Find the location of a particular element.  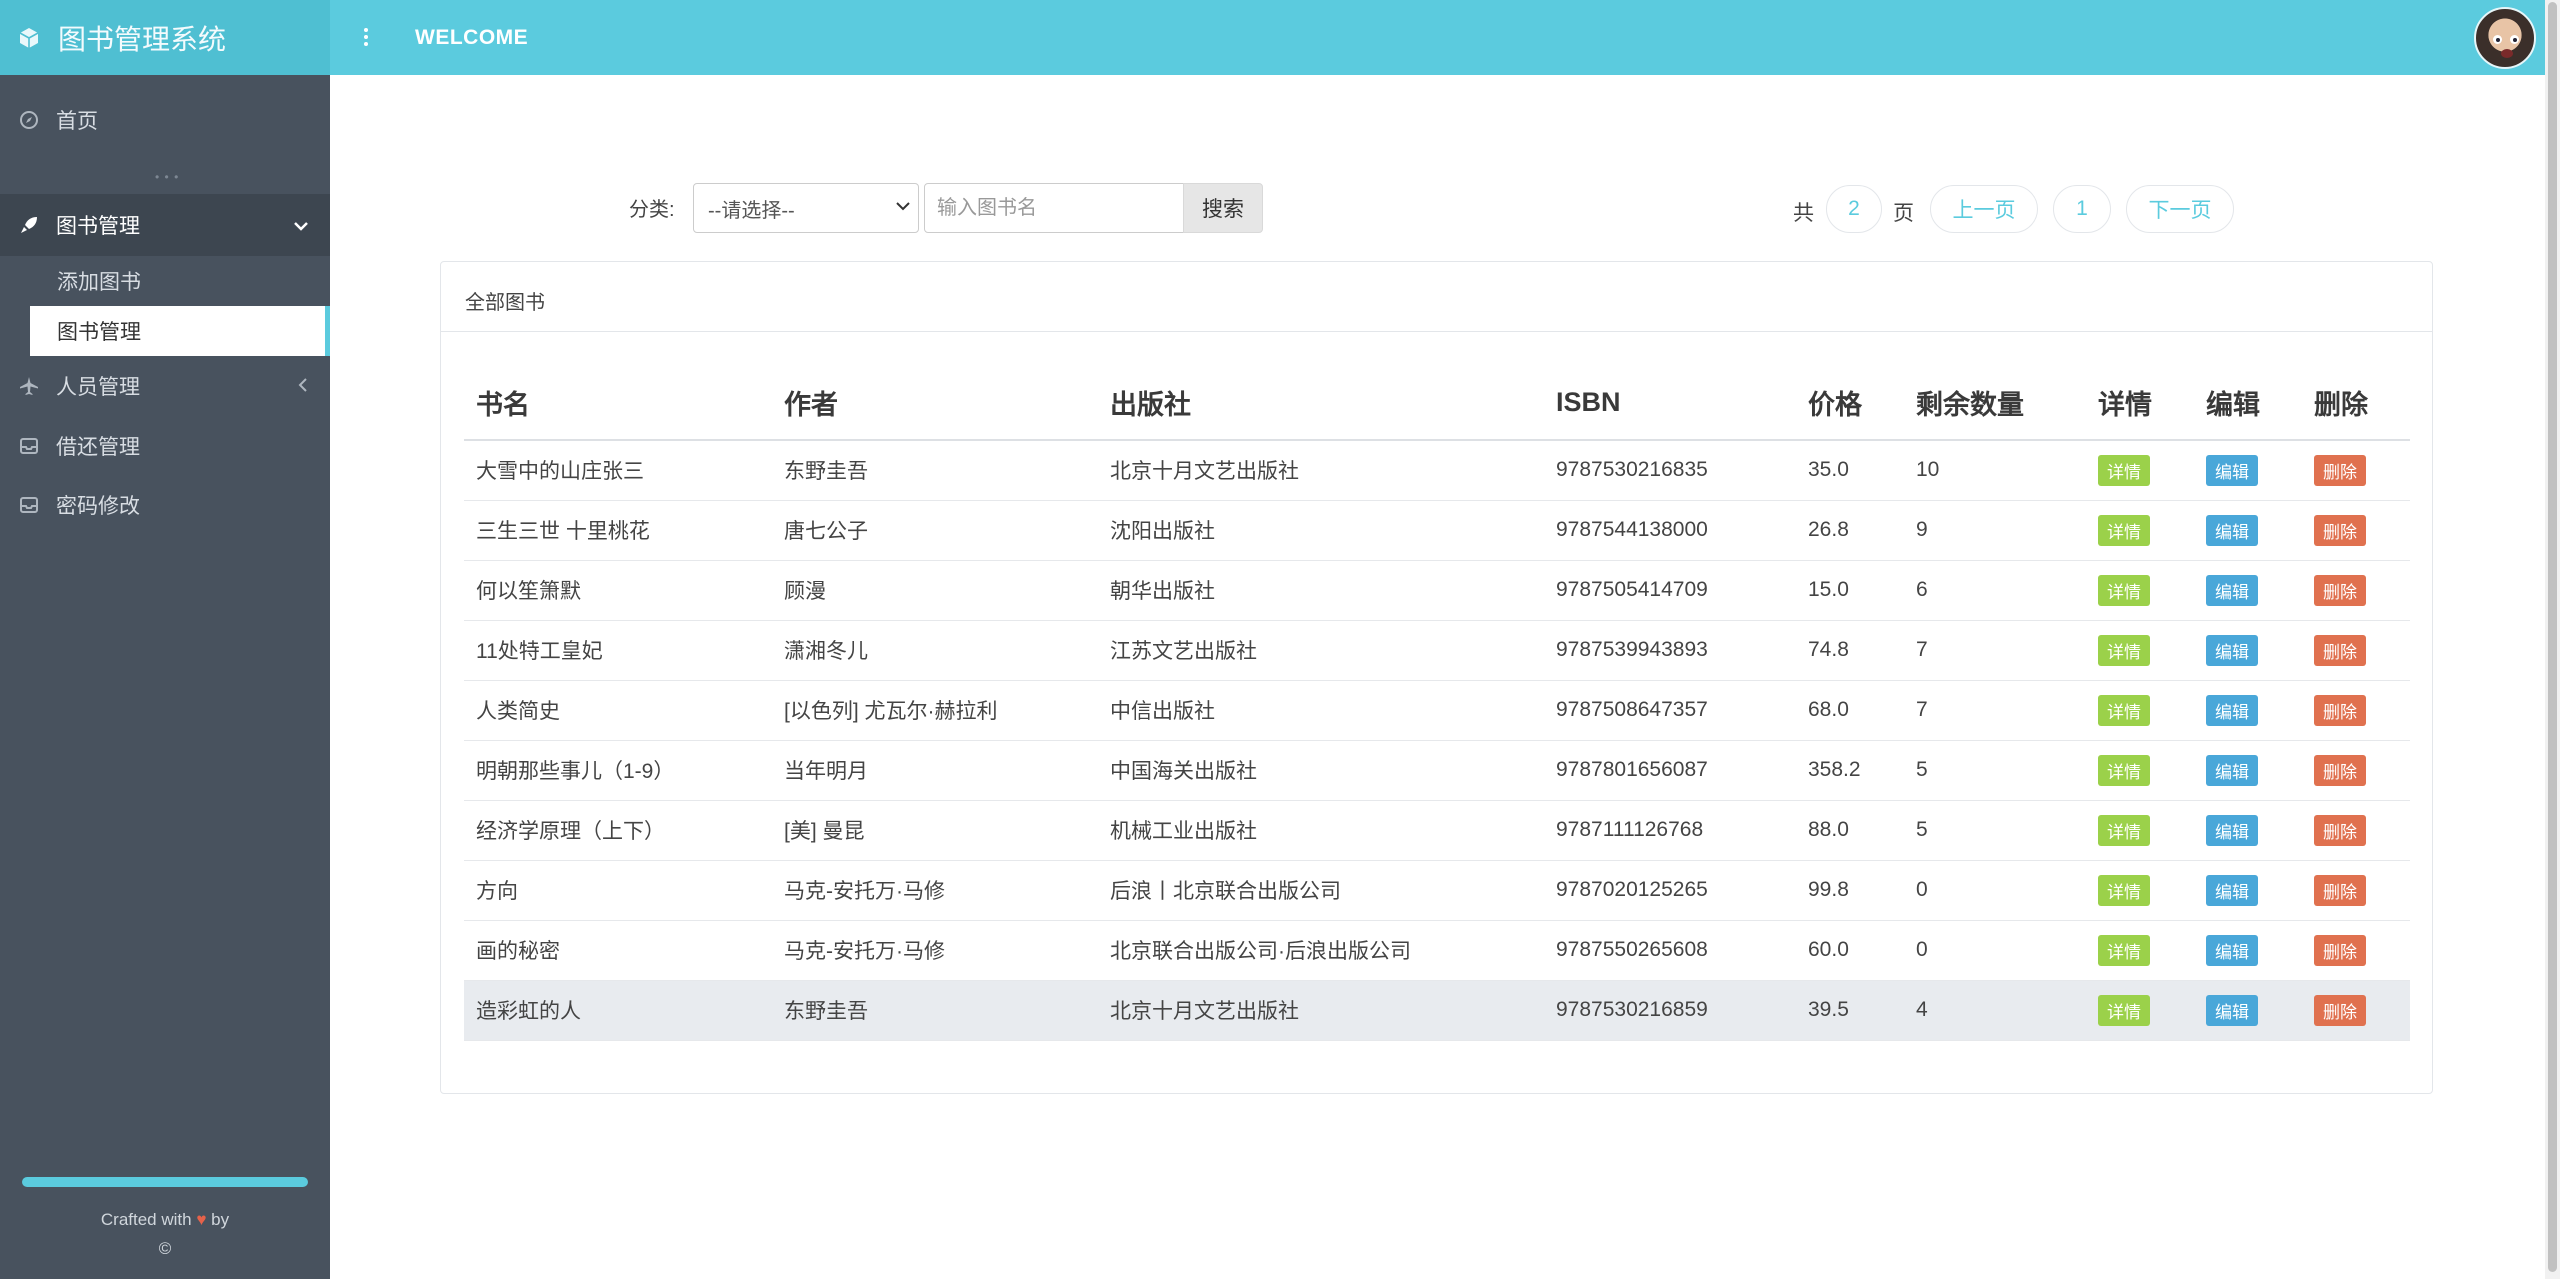

heart-icon: ♥ is located at coordinates (201, 1219).